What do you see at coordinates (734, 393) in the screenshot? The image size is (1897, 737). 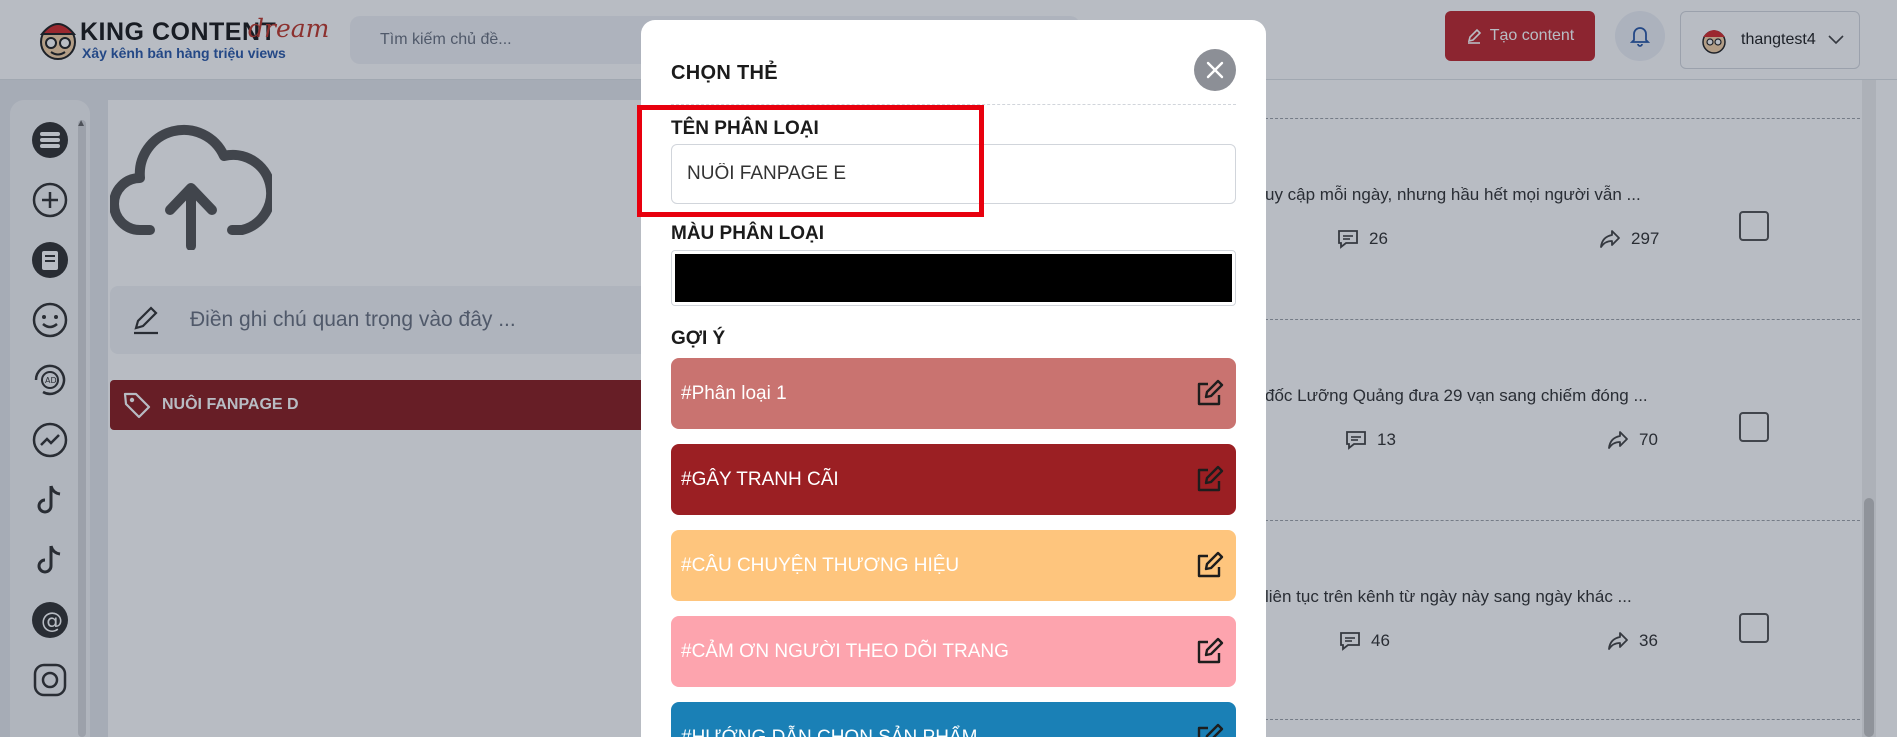 I see `suggestion-label: #Phân loại 1` at bounding box center [734, 393].